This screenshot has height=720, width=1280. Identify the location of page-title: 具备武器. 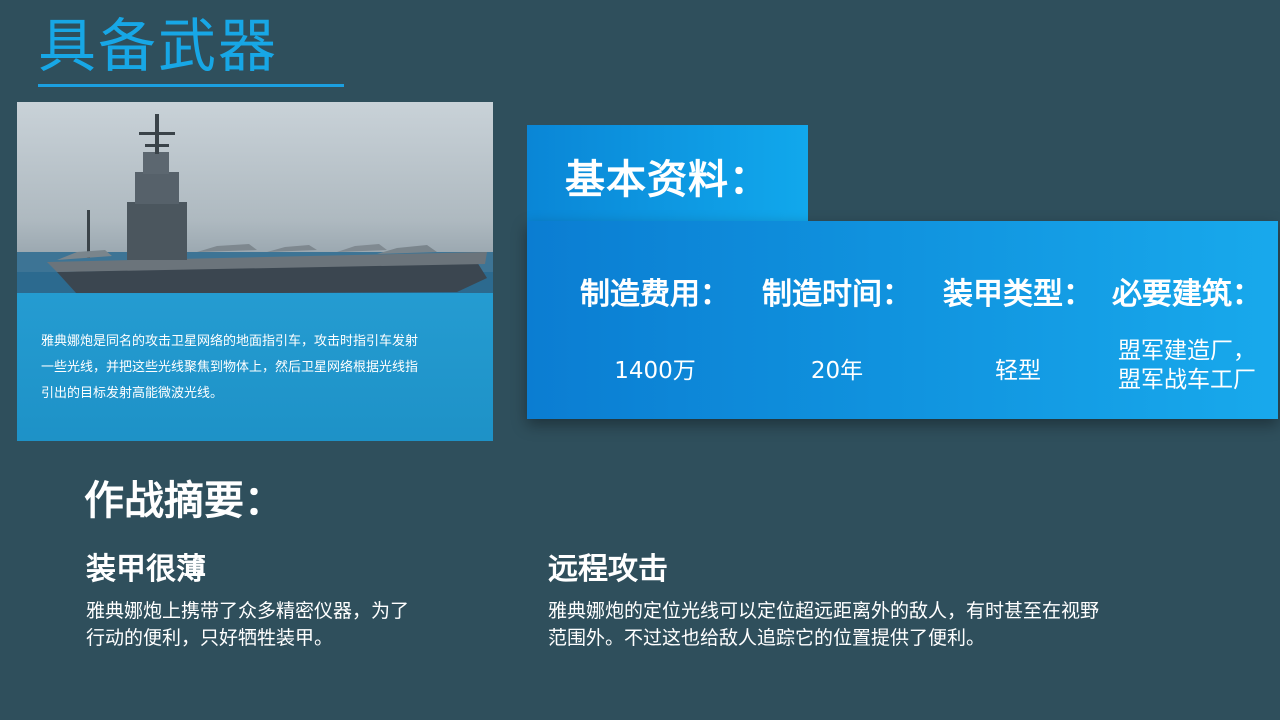
(158, 46).